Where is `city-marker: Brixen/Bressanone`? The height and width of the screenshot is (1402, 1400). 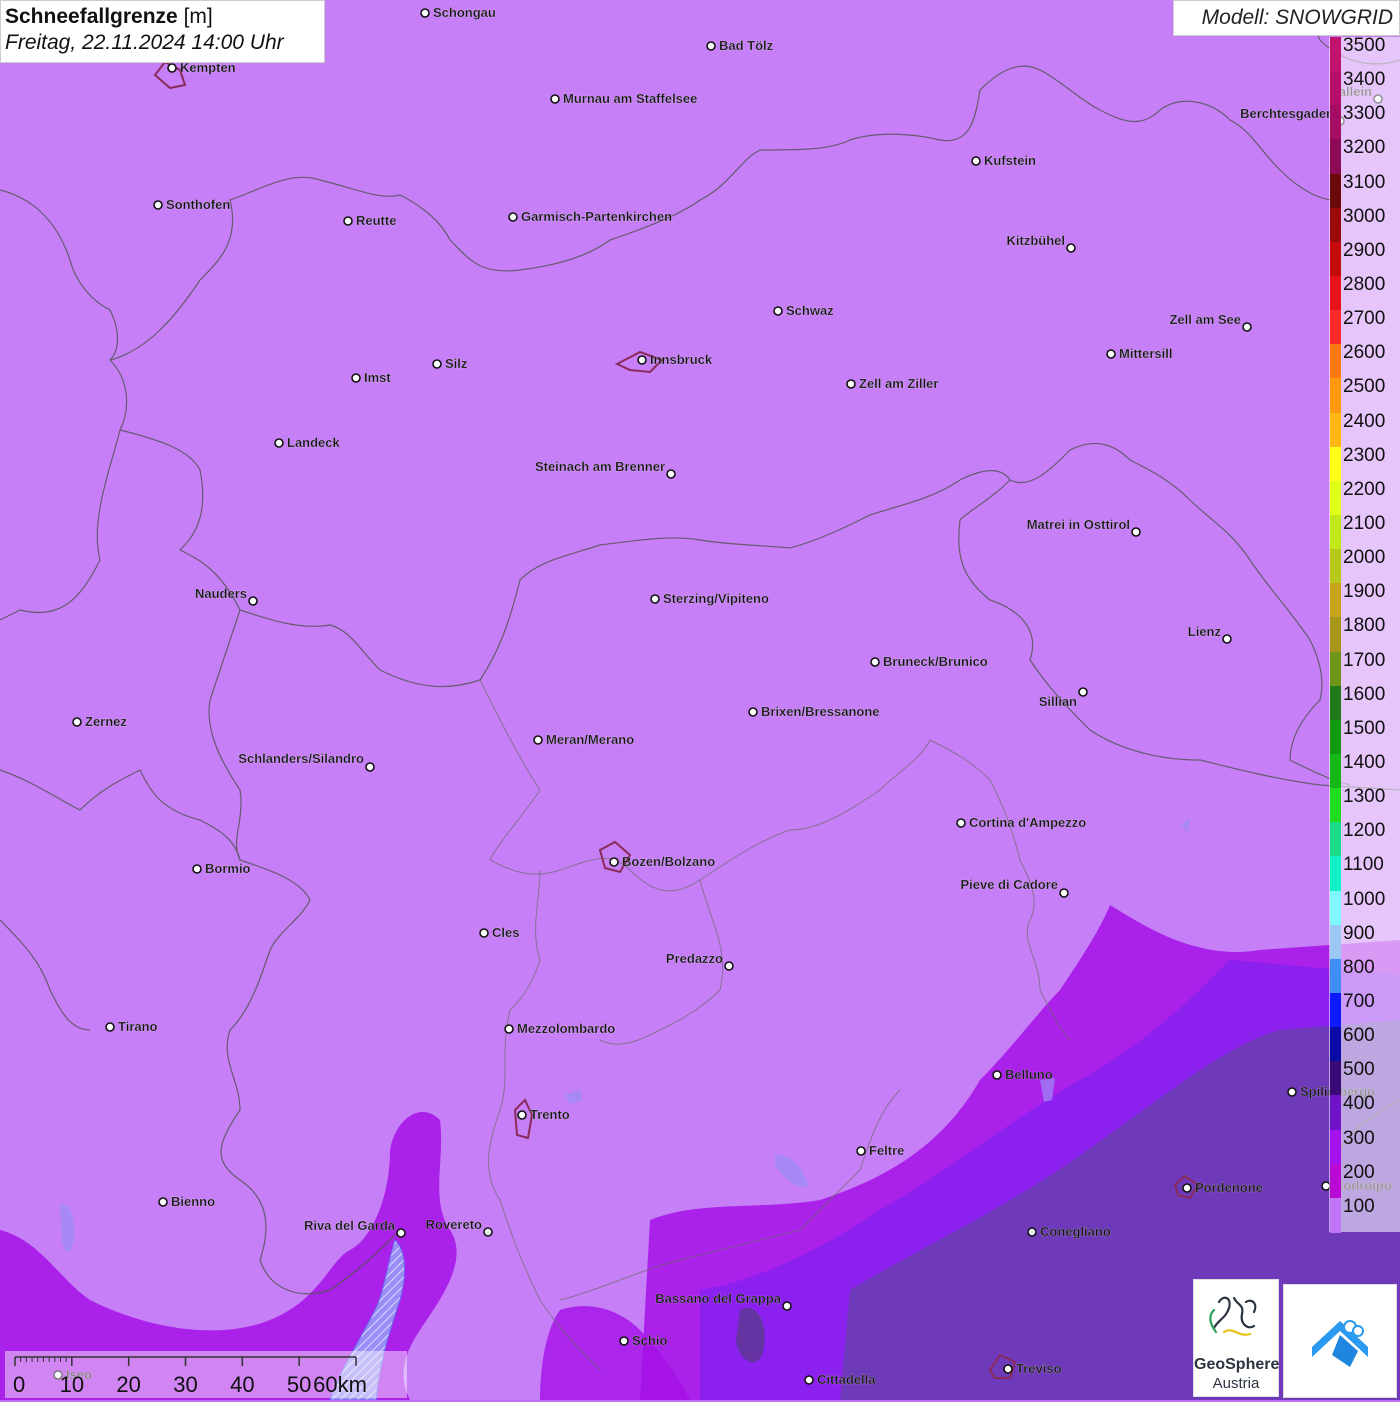
city-marker: Brixen/Bressanone is located at coordinates (814, 711).